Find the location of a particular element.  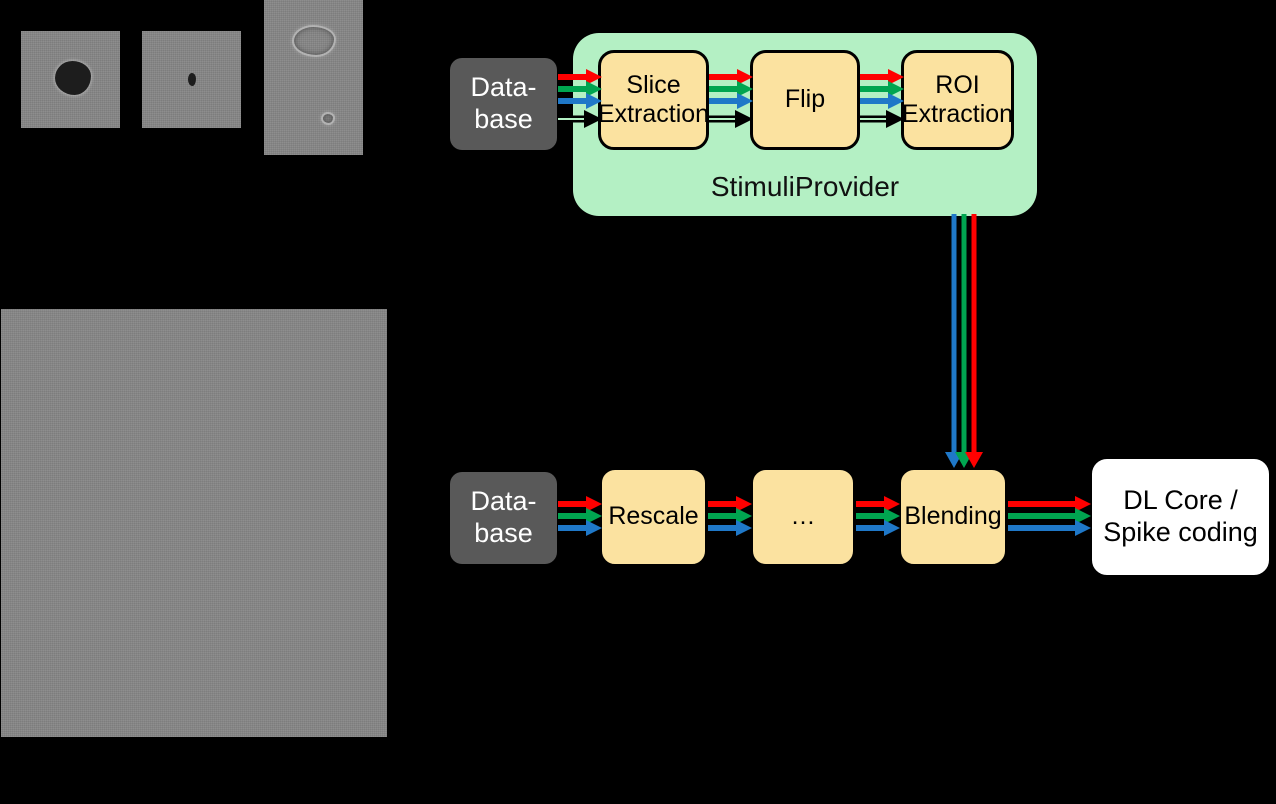

flow-stimuliprovider-to-blending is located at coordinates (963, 342).